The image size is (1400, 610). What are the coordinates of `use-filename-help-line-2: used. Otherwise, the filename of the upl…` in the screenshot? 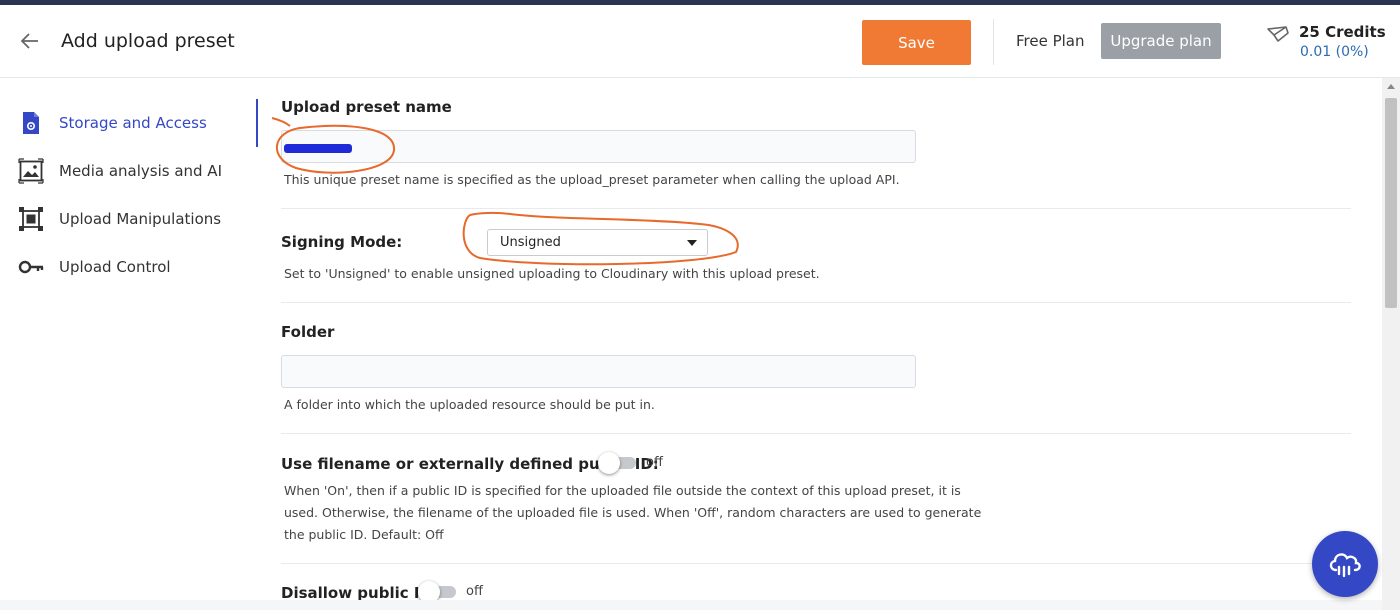 It's located at (633, 512).